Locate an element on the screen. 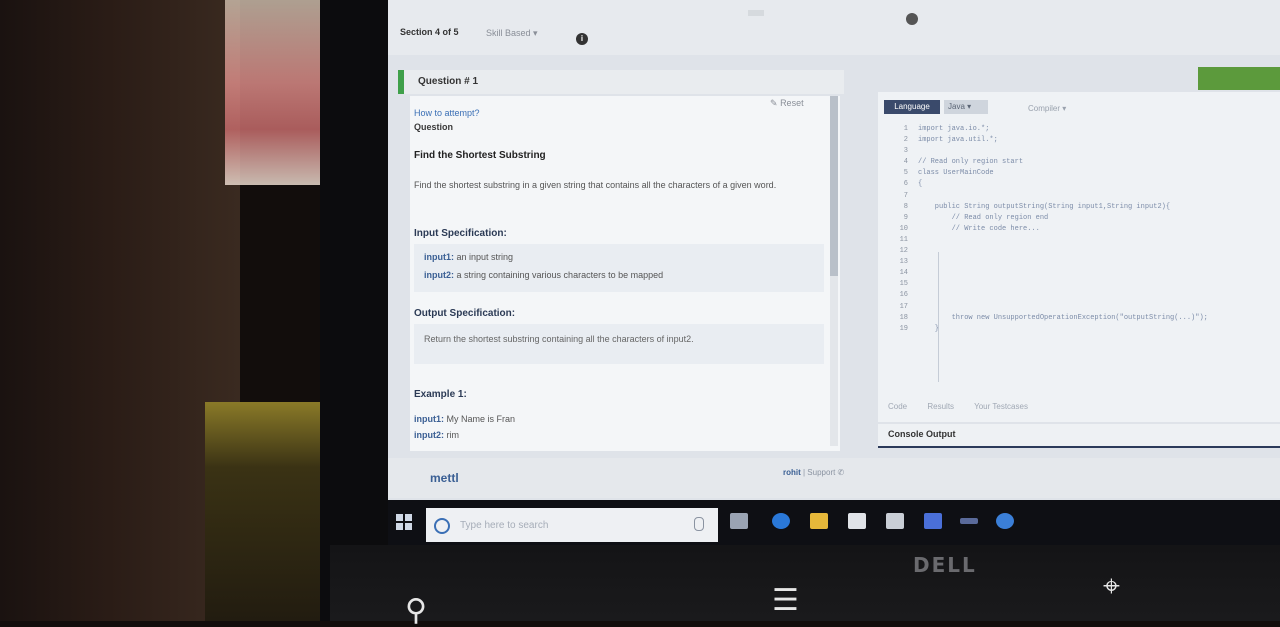 This screenshot has width=1280, height=627. microphone-icon is located at coordinates (699, 524).